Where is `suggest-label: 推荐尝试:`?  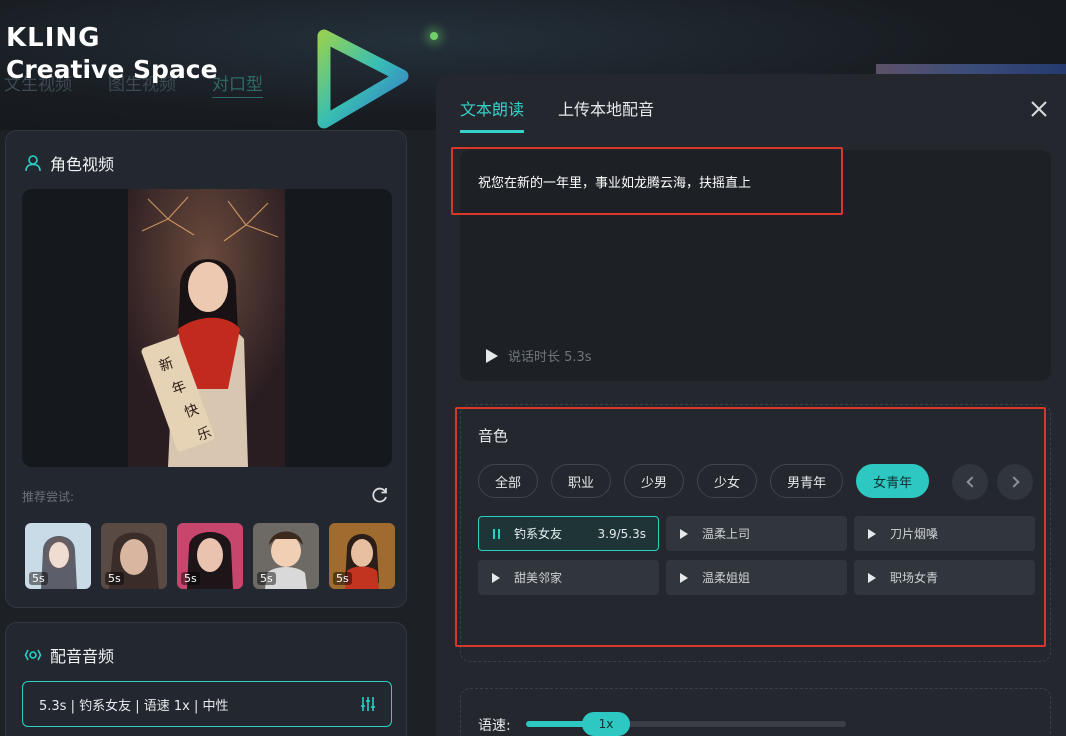 suggest-label: 推荐尝试: is located at coordinates (48, 497).